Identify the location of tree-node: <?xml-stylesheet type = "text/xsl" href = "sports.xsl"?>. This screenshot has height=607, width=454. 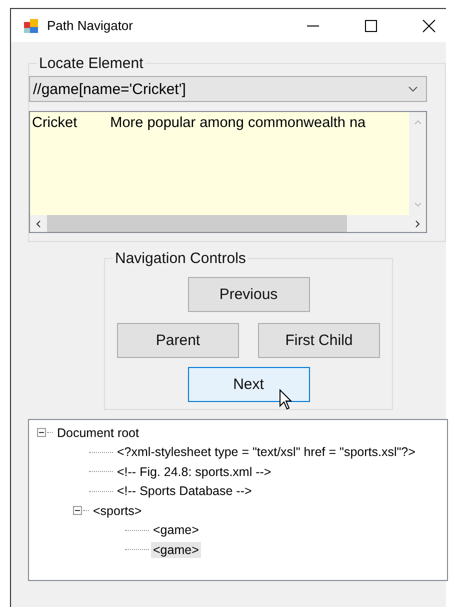
(266, 452).